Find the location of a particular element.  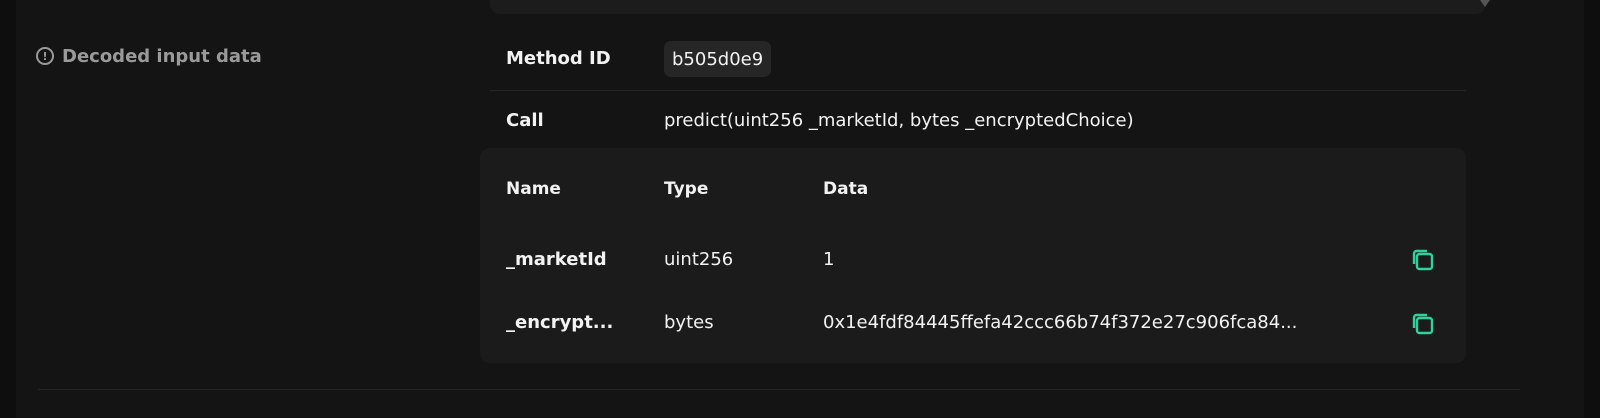

param-name: _marketId is located at coordinates (556, 259).